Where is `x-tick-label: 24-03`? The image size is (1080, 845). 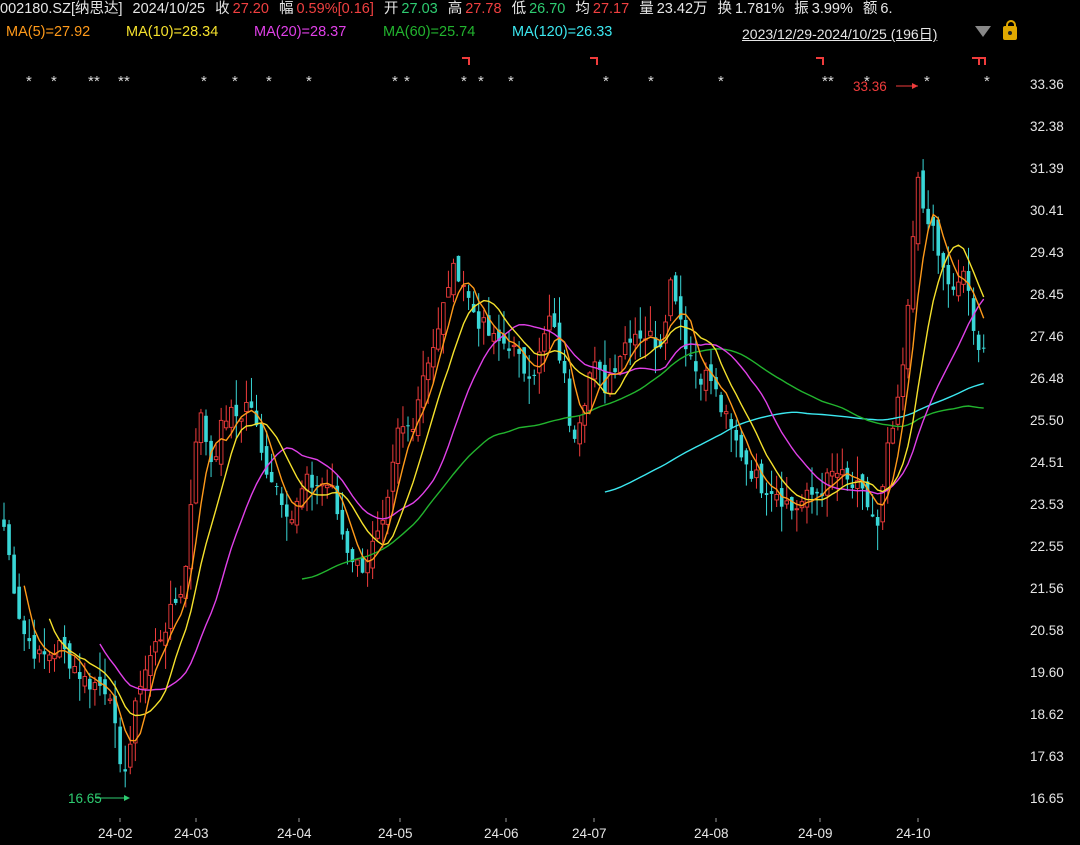
x-tick-label: 24-03 is located at coordinates (191, 833).